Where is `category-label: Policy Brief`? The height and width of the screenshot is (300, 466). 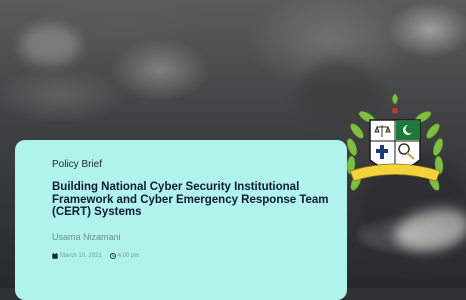
category-label: Policy Brief is located at coordinates (77, 164).